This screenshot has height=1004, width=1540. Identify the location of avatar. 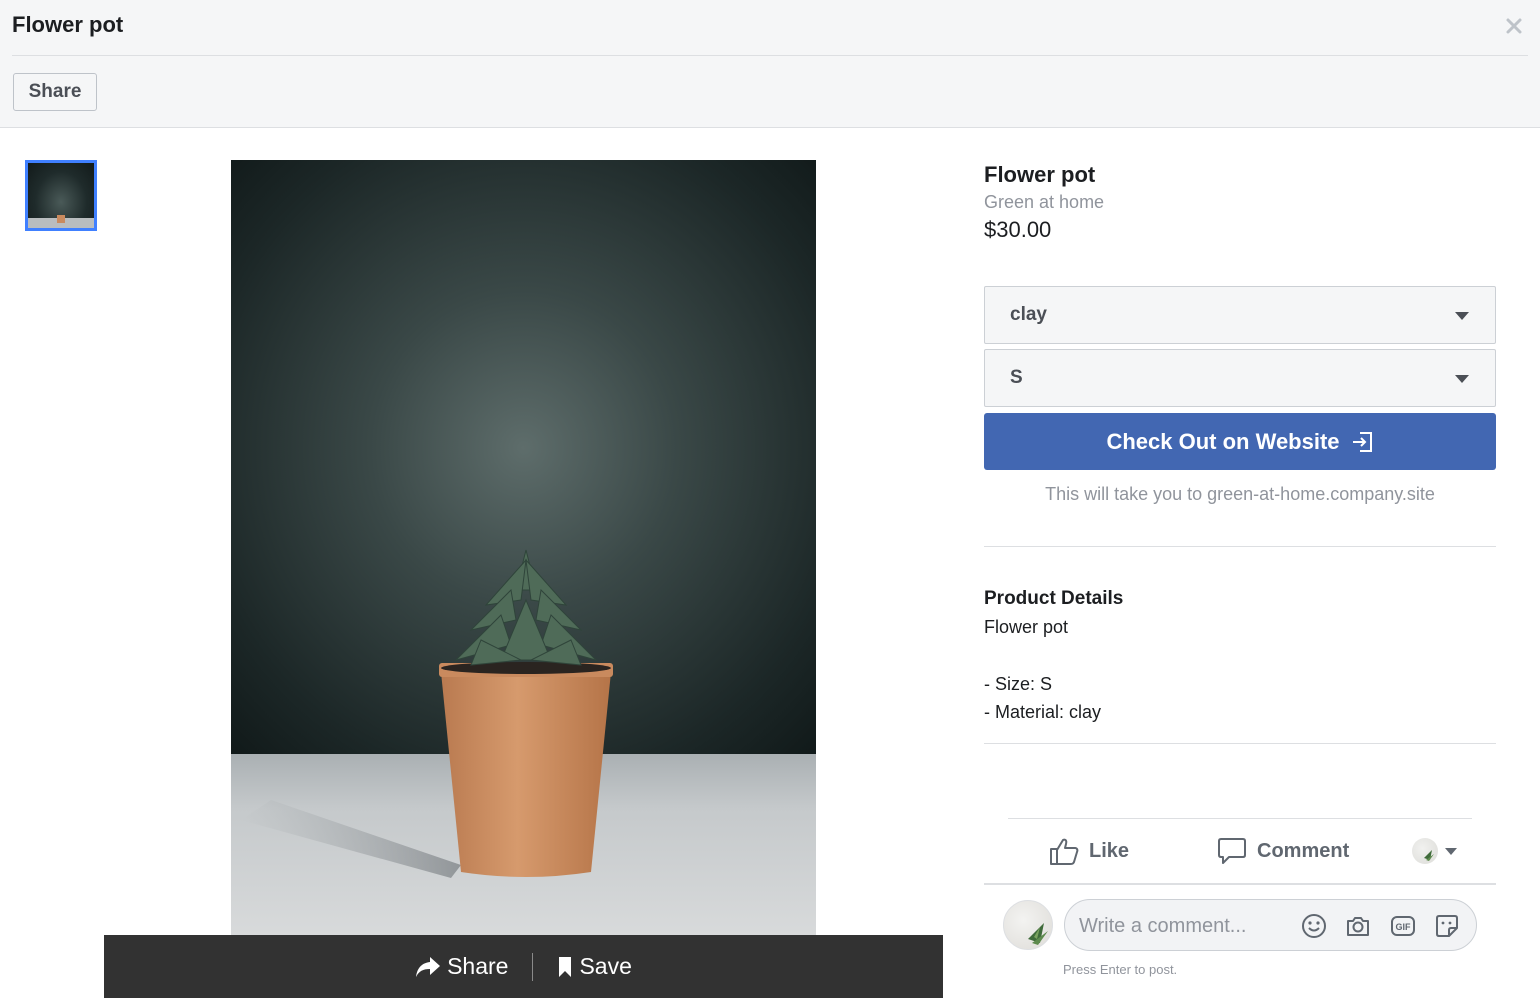
(1028, 925).